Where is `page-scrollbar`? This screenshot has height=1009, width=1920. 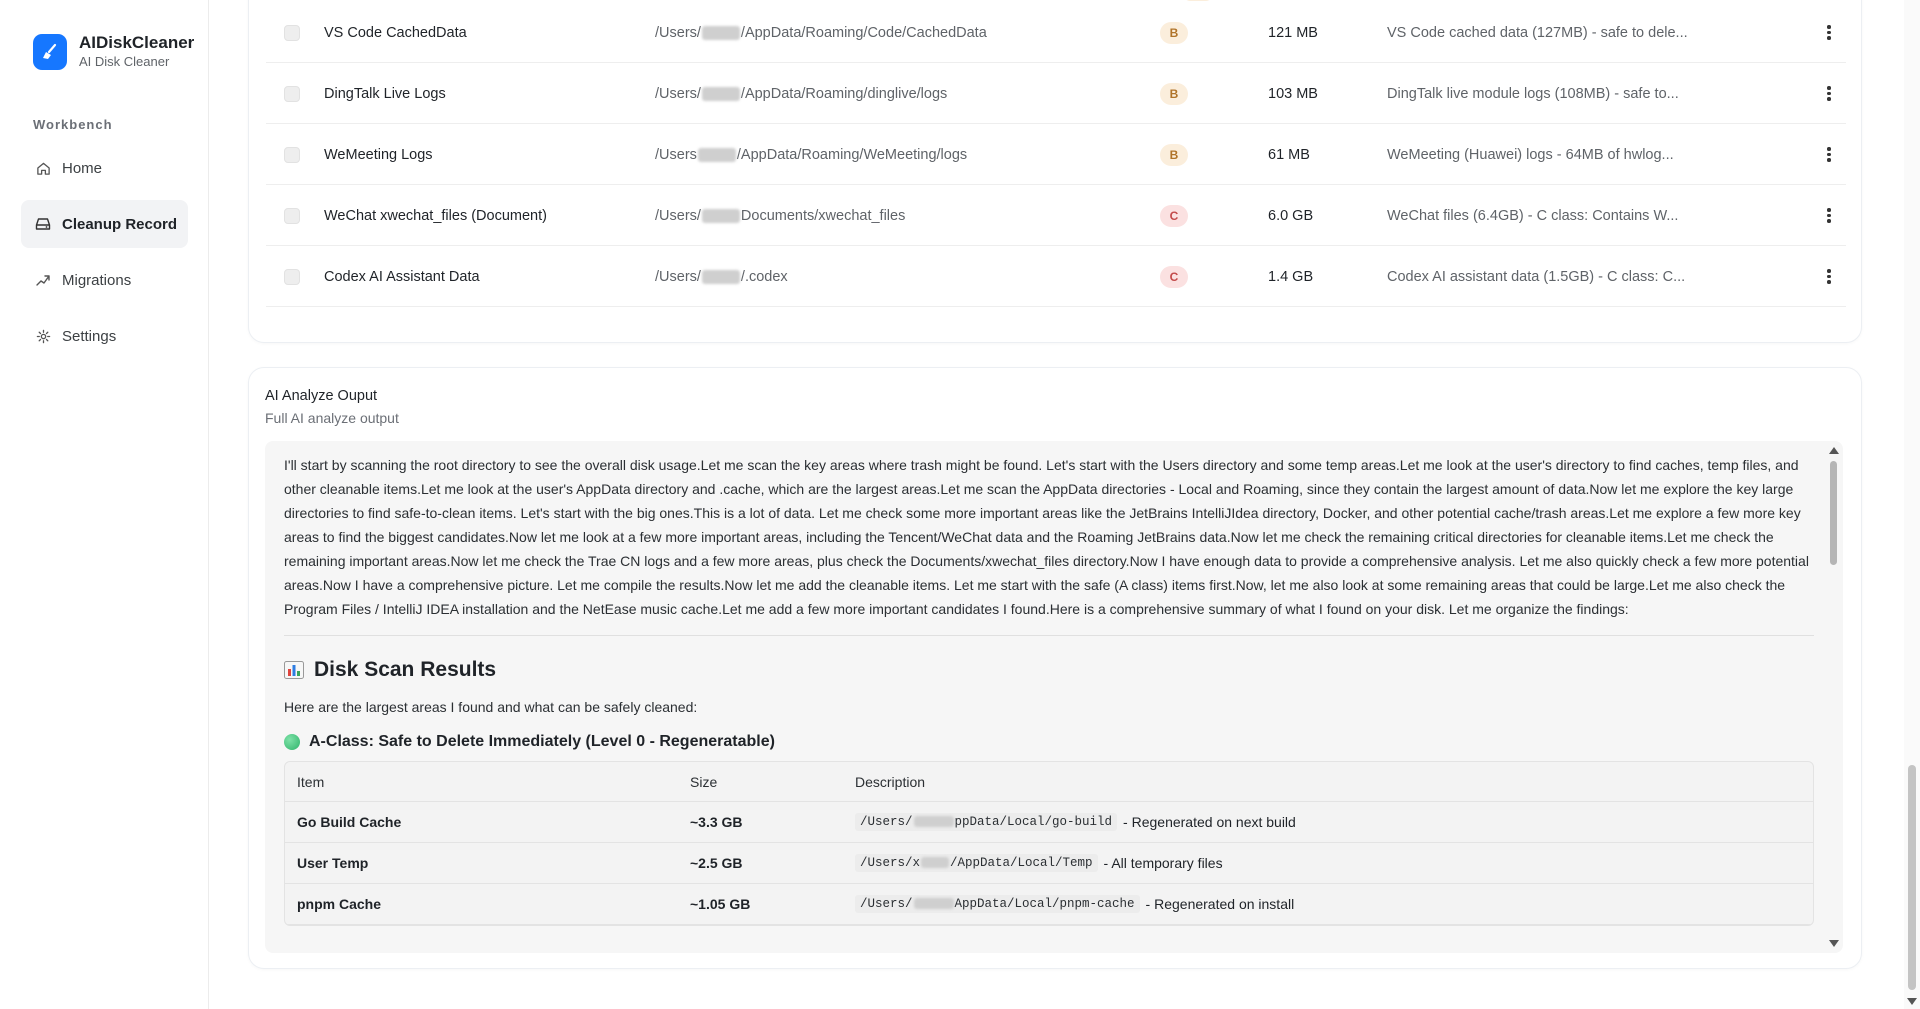
page-scrollbar is located at coordinates (1912, 504).